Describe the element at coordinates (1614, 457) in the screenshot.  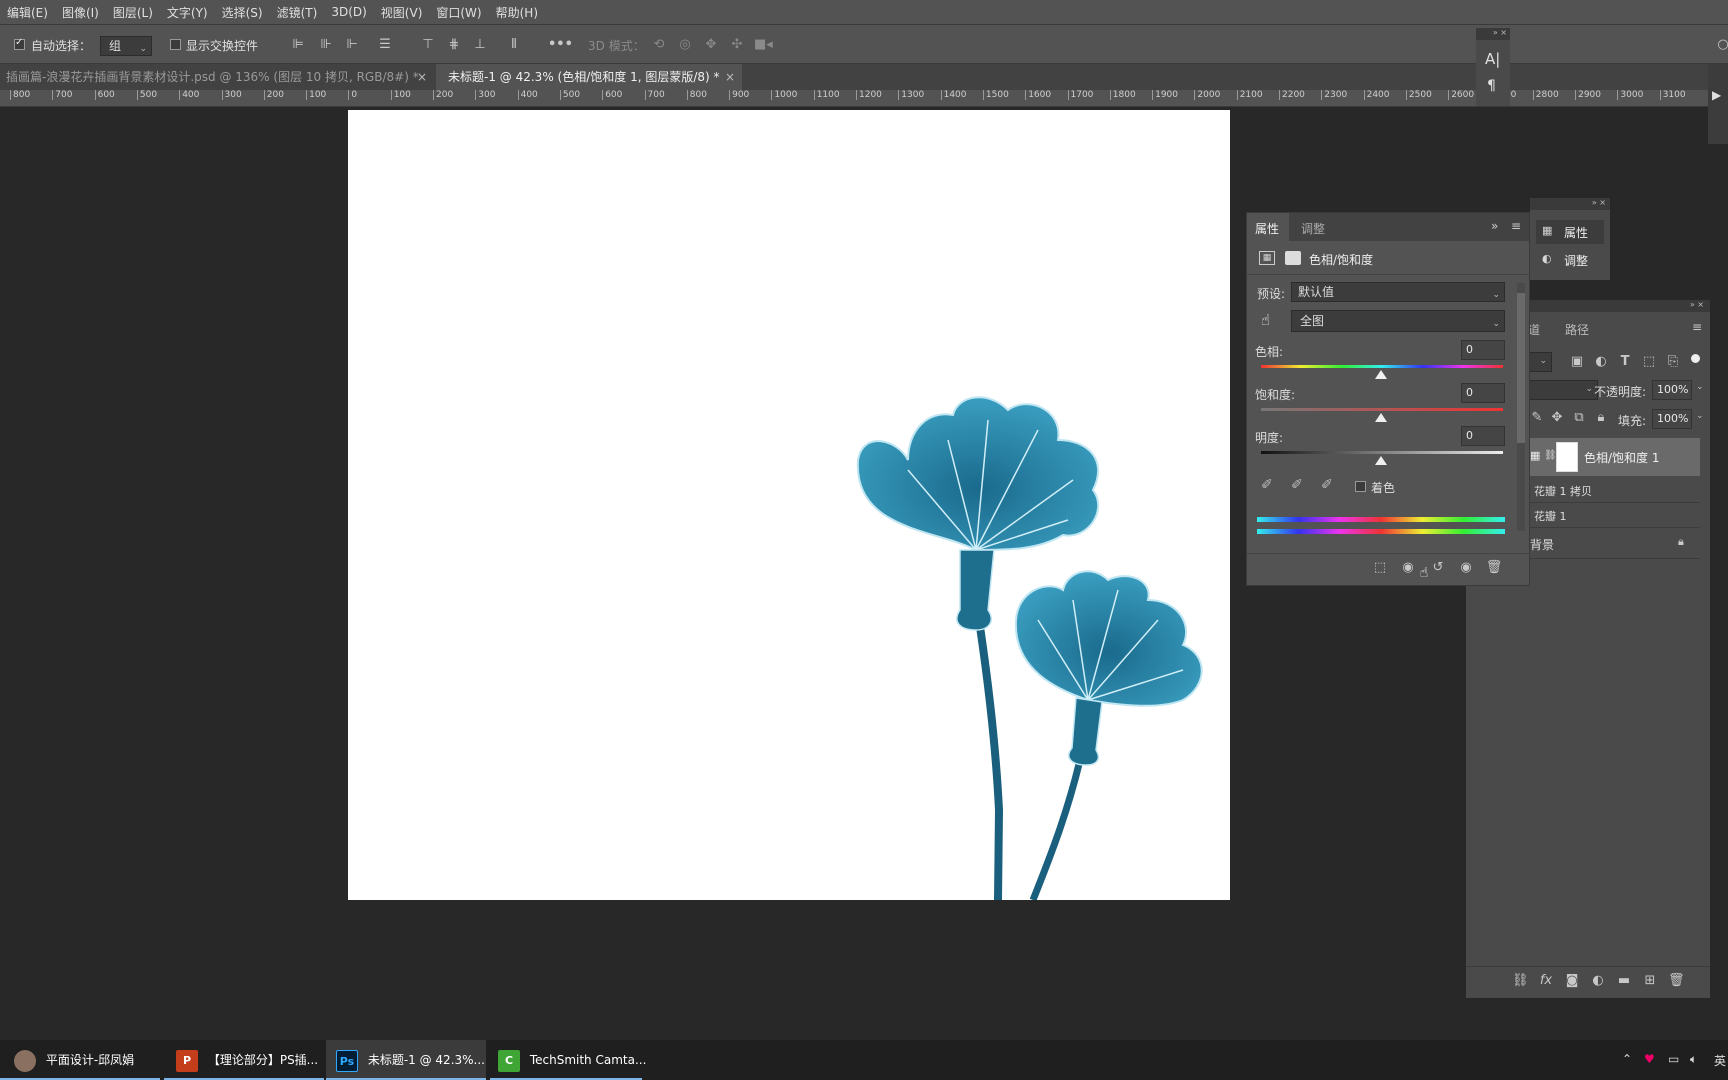
I see `layer-row-hue-saturation: ▦ ⛓︎ 色相/饱和度 1` at that location.